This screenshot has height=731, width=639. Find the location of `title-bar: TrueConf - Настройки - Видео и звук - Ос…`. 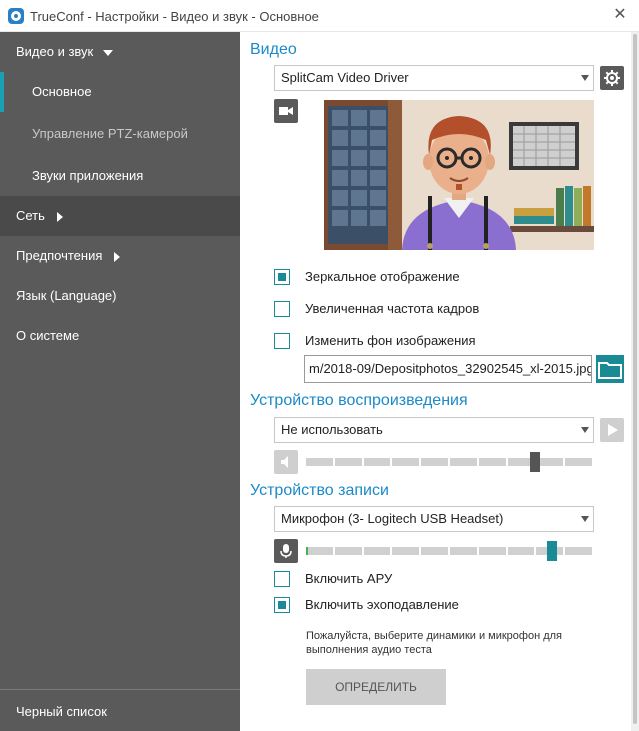

title-bar: TrueConf - Настройки - Видео и звук - Ос… is located at coordinates (319, 16).